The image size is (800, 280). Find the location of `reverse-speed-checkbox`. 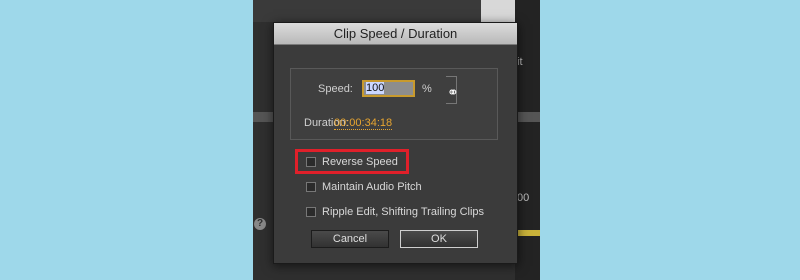

reverse-speed-checkbox is located at coordinates (311, 162).